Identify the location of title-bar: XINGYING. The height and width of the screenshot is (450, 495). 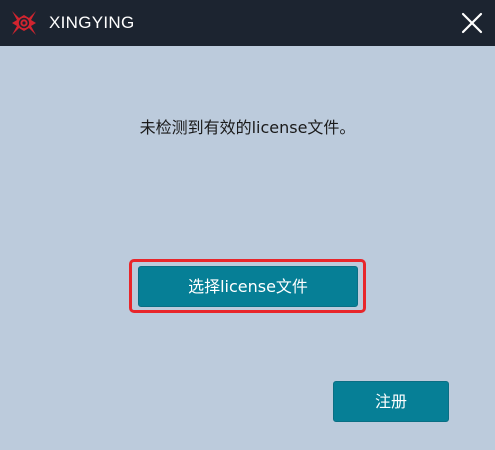
(247, 23).